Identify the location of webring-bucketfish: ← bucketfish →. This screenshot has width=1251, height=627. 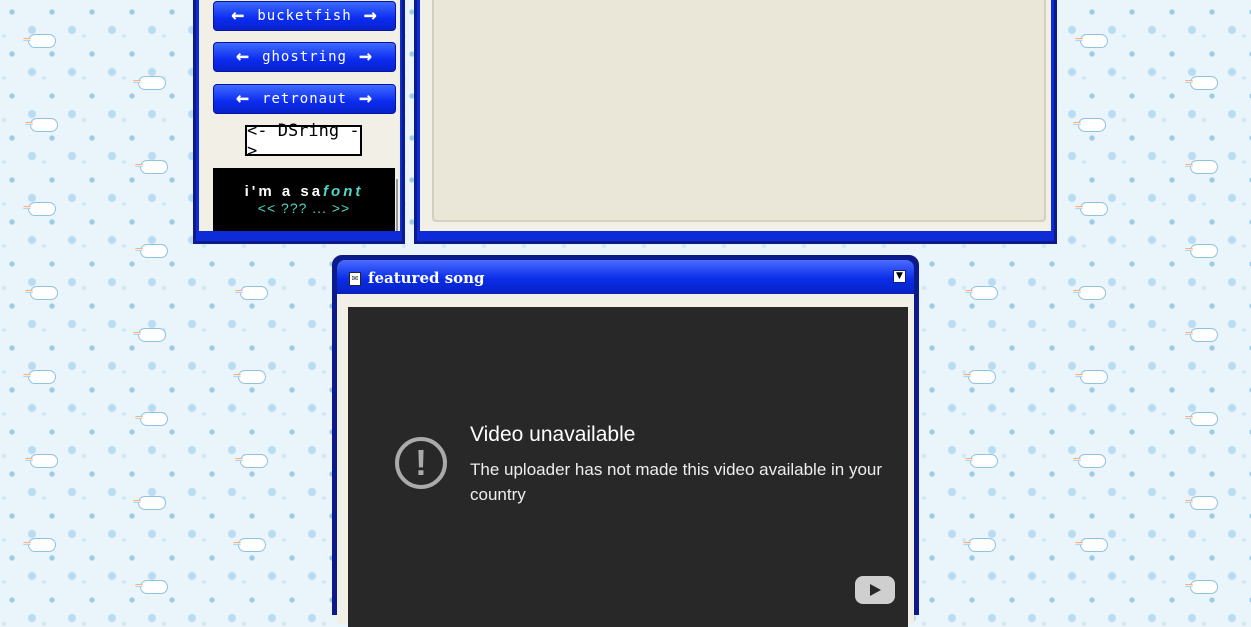
(304, 16).